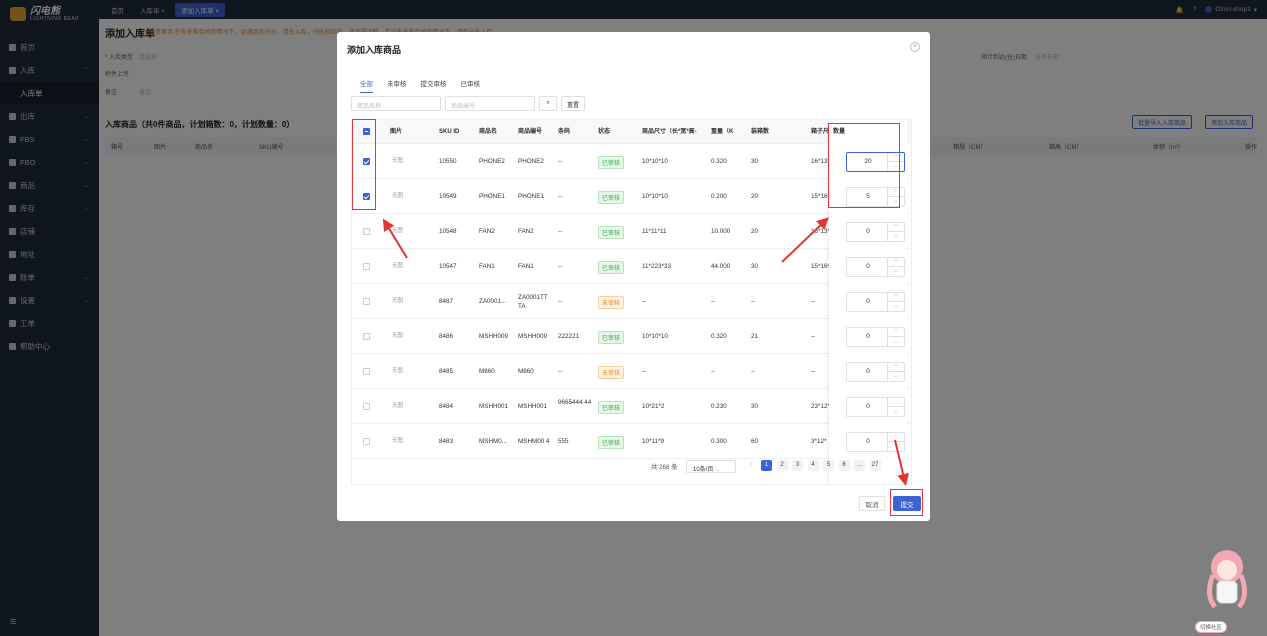 The image size is (1267, 636). What do you see at coordinates (721, 231) in the screenshot?
I see `weight: 10.000` at bounding box center [721, 231].